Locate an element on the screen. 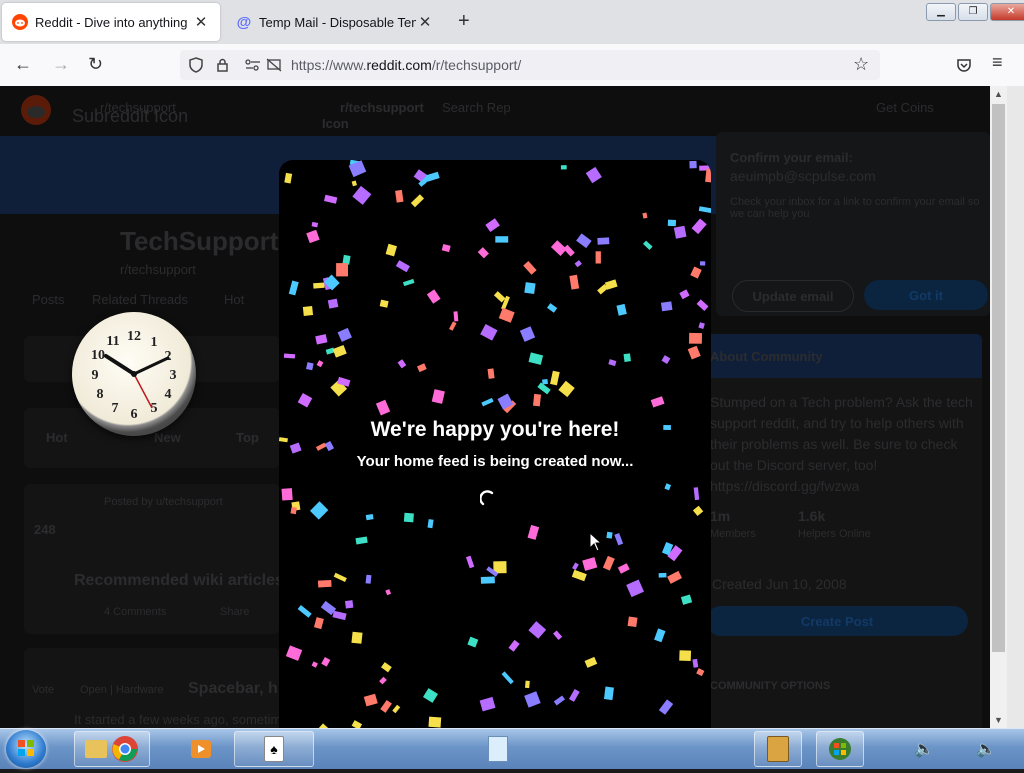 This screenshot has width=1024, height=773. svg-text: 9 is located at coordinates (95, 375).